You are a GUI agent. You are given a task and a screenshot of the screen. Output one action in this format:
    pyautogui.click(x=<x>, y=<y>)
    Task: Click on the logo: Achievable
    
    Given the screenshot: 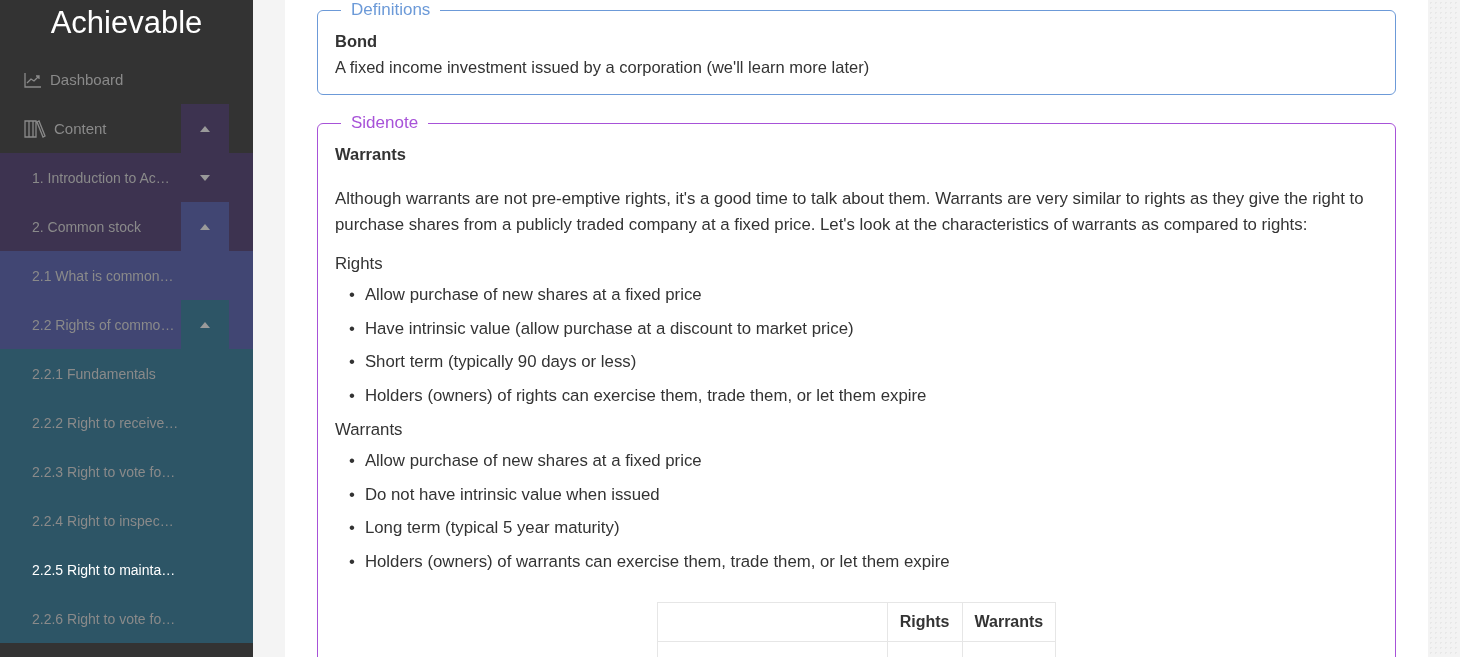 What is the action you would take?
    pyautogui.click(x=126, y=23)
    